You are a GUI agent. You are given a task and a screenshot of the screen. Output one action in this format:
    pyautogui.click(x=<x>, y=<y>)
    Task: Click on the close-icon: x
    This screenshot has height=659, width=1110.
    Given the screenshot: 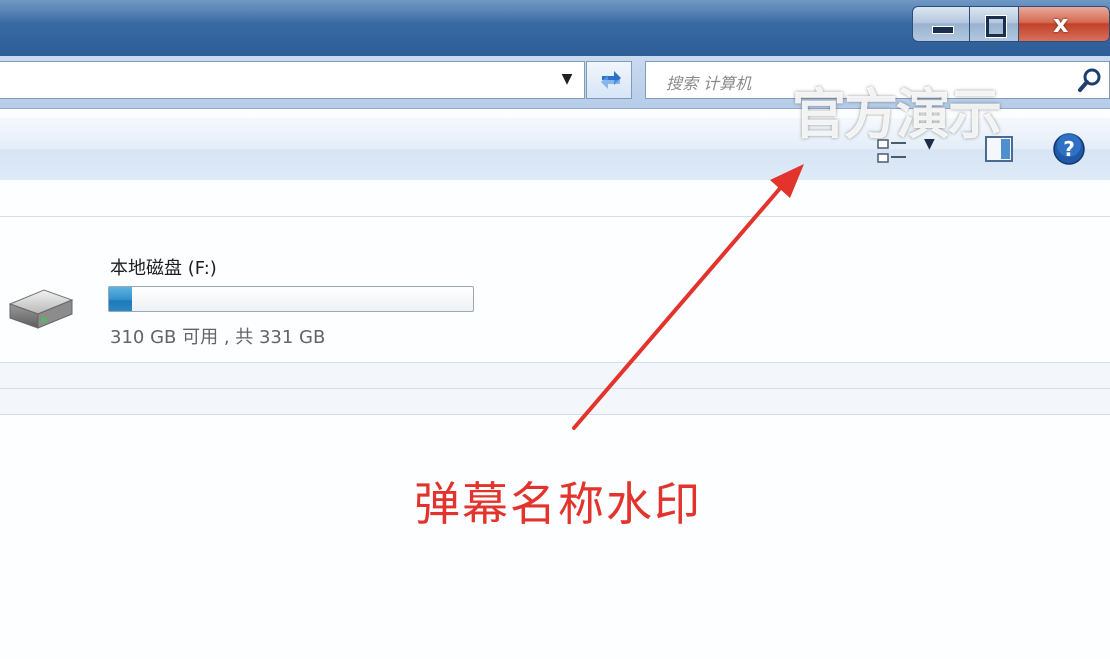 What is the action you would take?
    pyautogui.click(x=1061, y=24)
    